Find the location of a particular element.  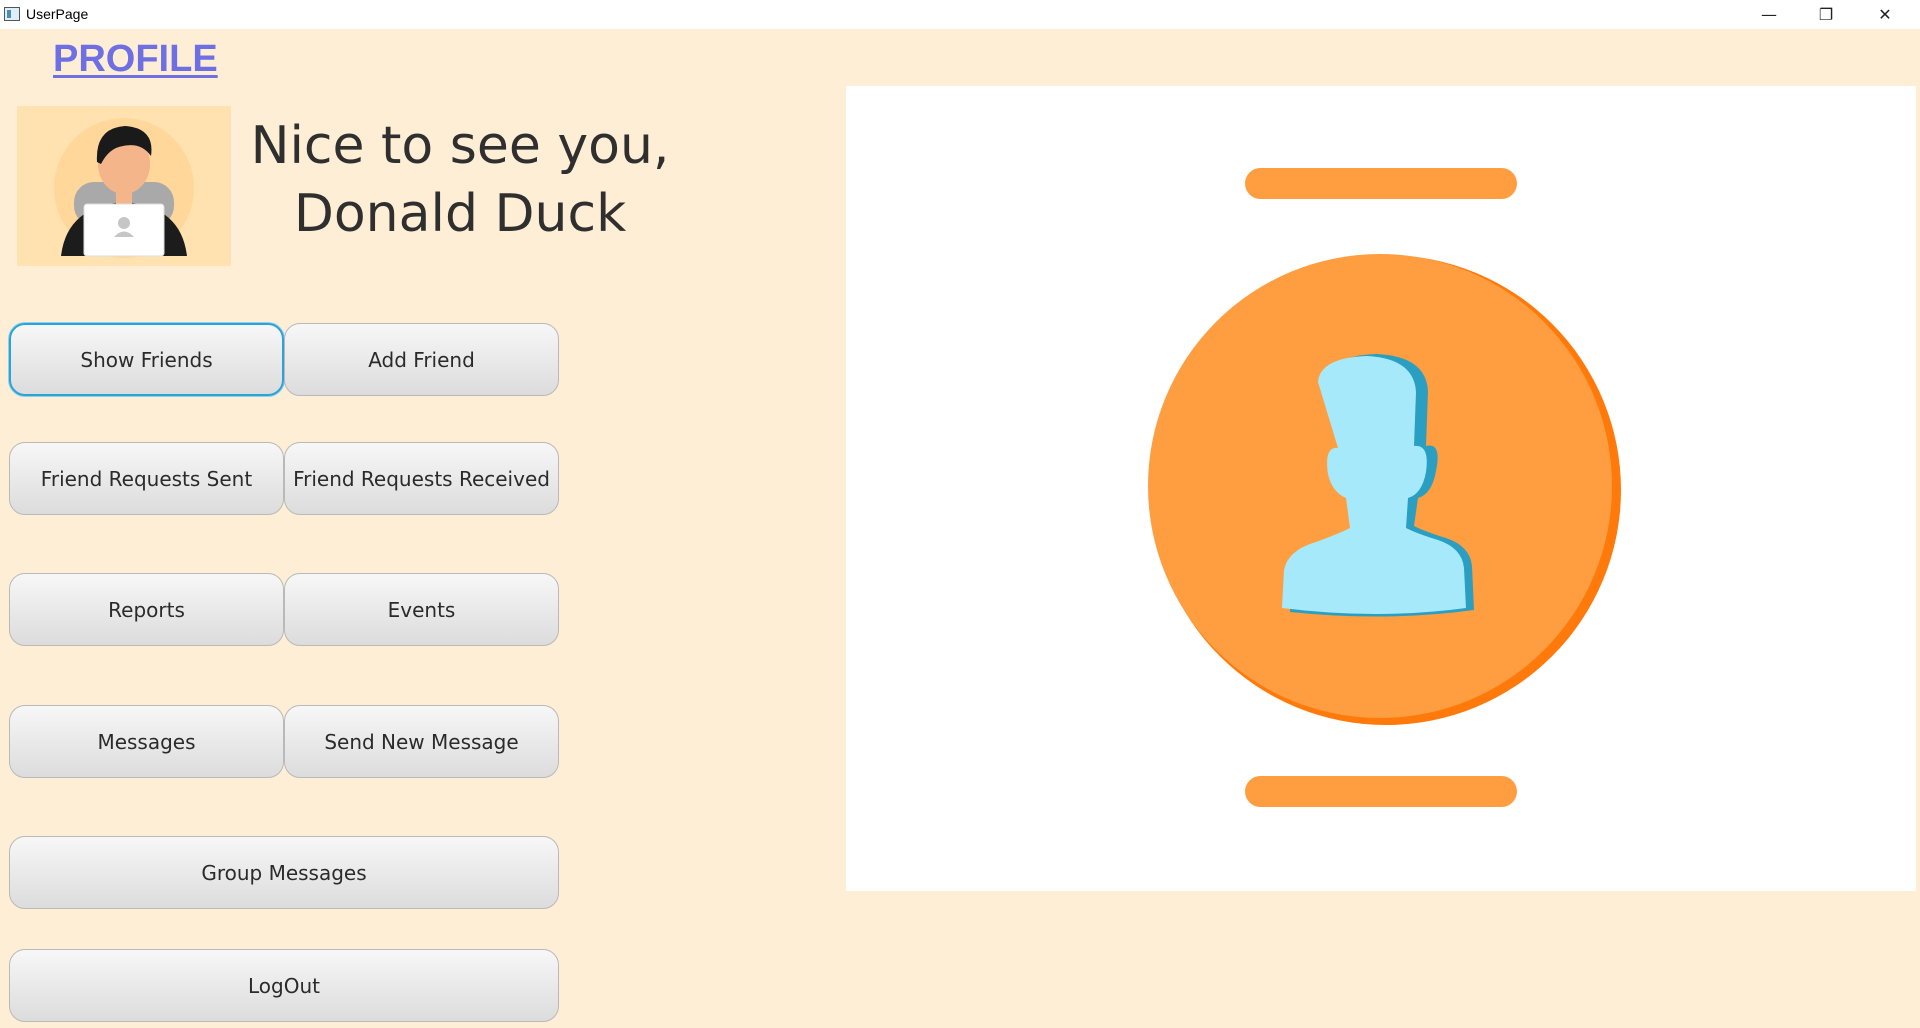

messages-button: Messages is located at coordinates (146, 741).